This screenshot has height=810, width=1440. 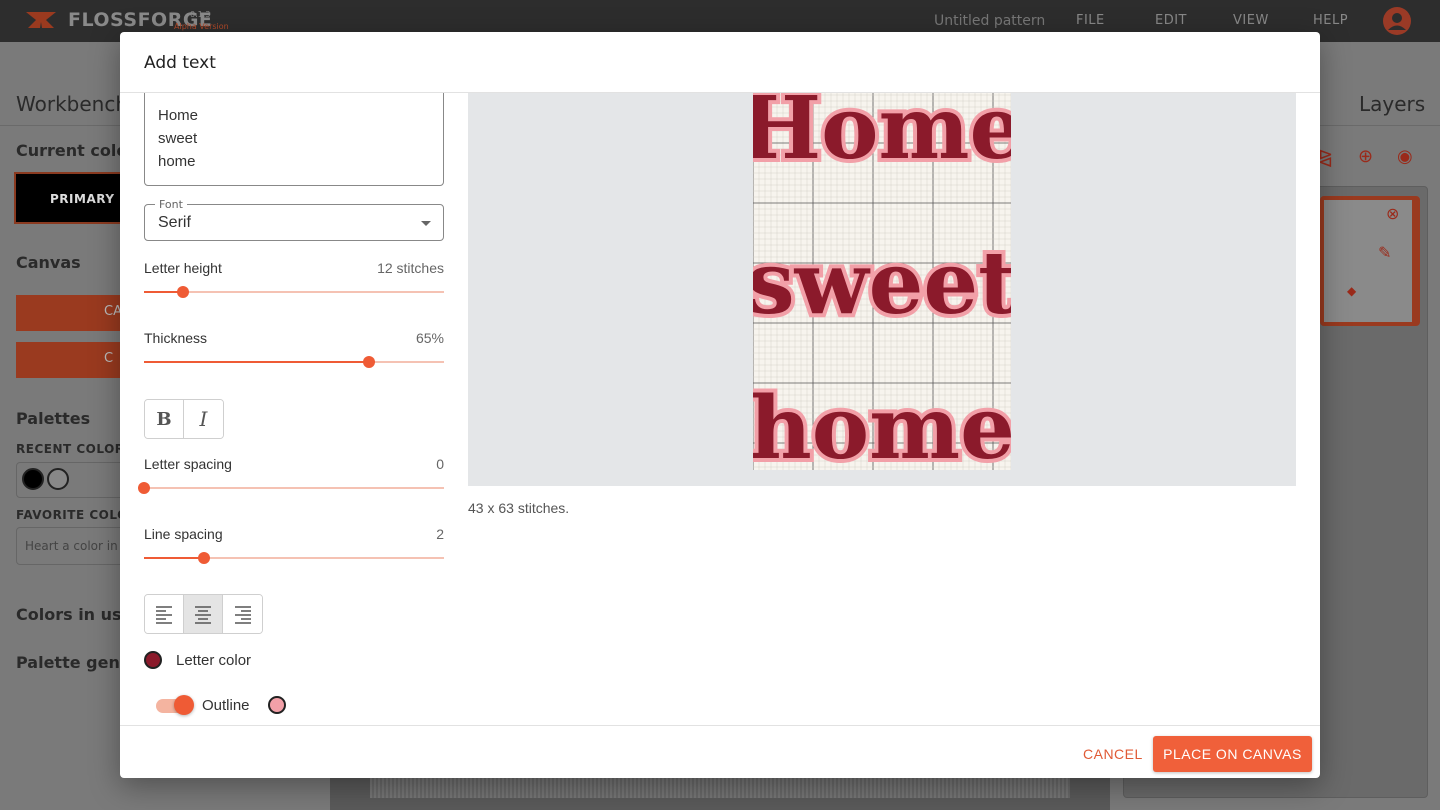 I want to click on preview-text-line: Home, so click(x=882, y=136).